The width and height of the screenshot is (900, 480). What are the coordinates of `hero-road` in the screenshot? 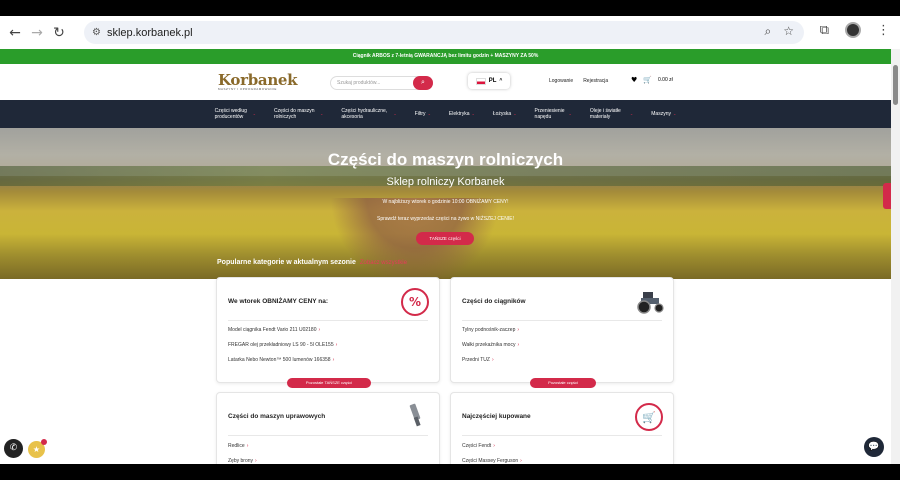 It's located at (415, 238).